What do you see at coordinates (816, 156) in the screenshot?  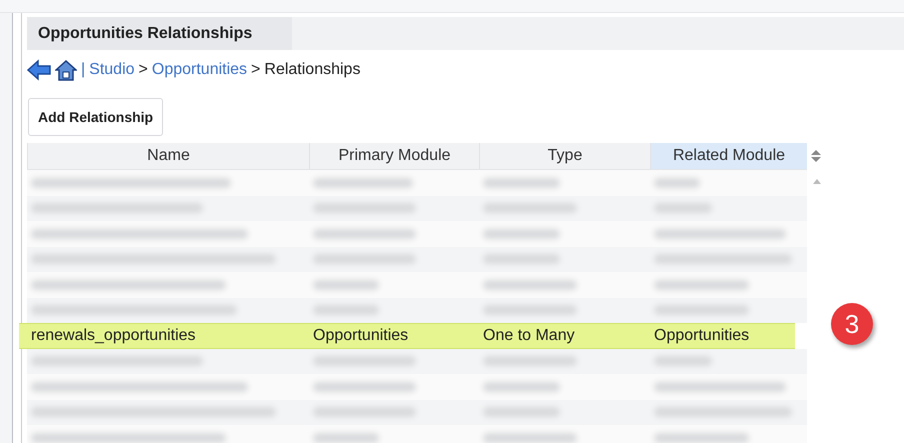 I see `sort-icon` at bounding box center [816, 156].